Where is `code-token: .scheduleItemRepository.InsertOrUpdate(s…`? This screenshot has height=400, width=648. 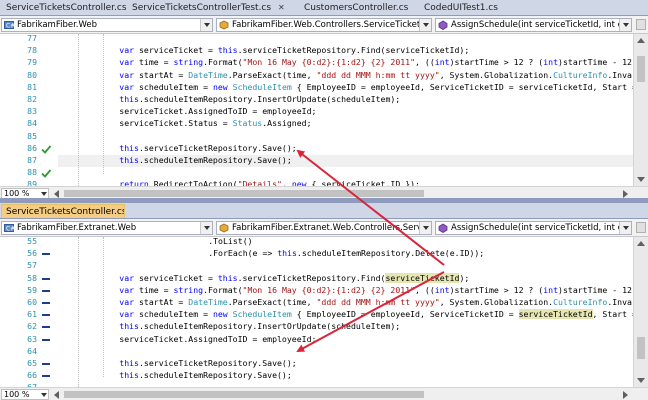 code-token: .scheduleItemRepository.InsertOrUpdate(s… is located at coordinates (269, 99).